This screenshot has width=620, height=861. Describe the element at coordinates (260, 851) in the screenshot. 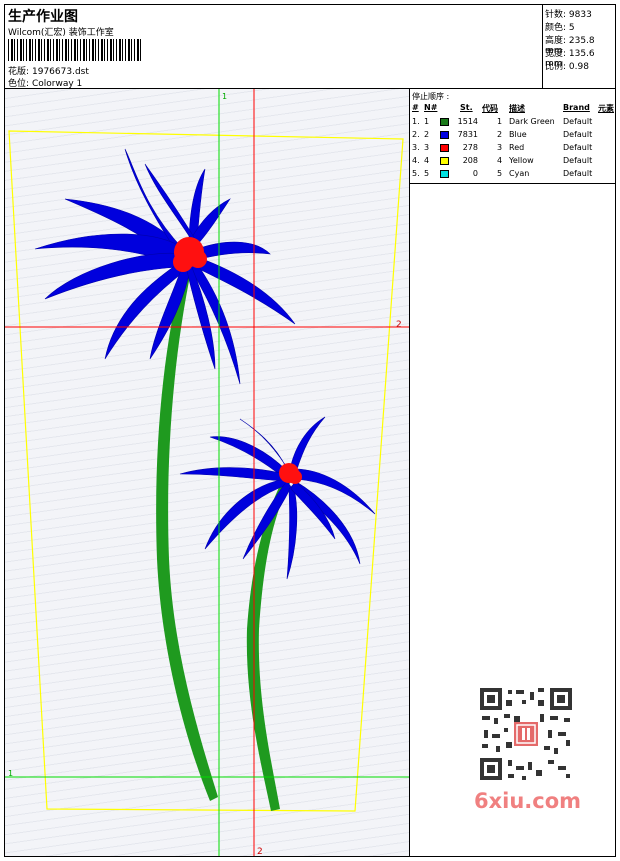

I see `guide-v2-label: 2` at that location.